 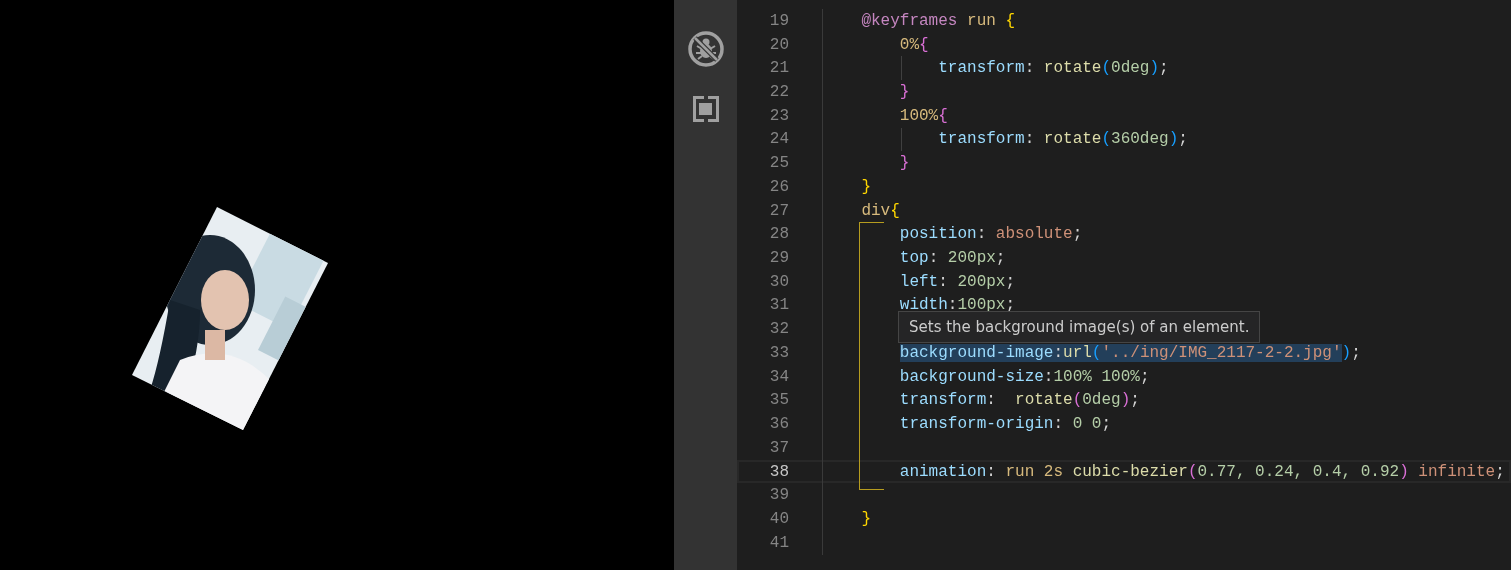 I want to click on line-number: 39, so click(x=778, y=495).